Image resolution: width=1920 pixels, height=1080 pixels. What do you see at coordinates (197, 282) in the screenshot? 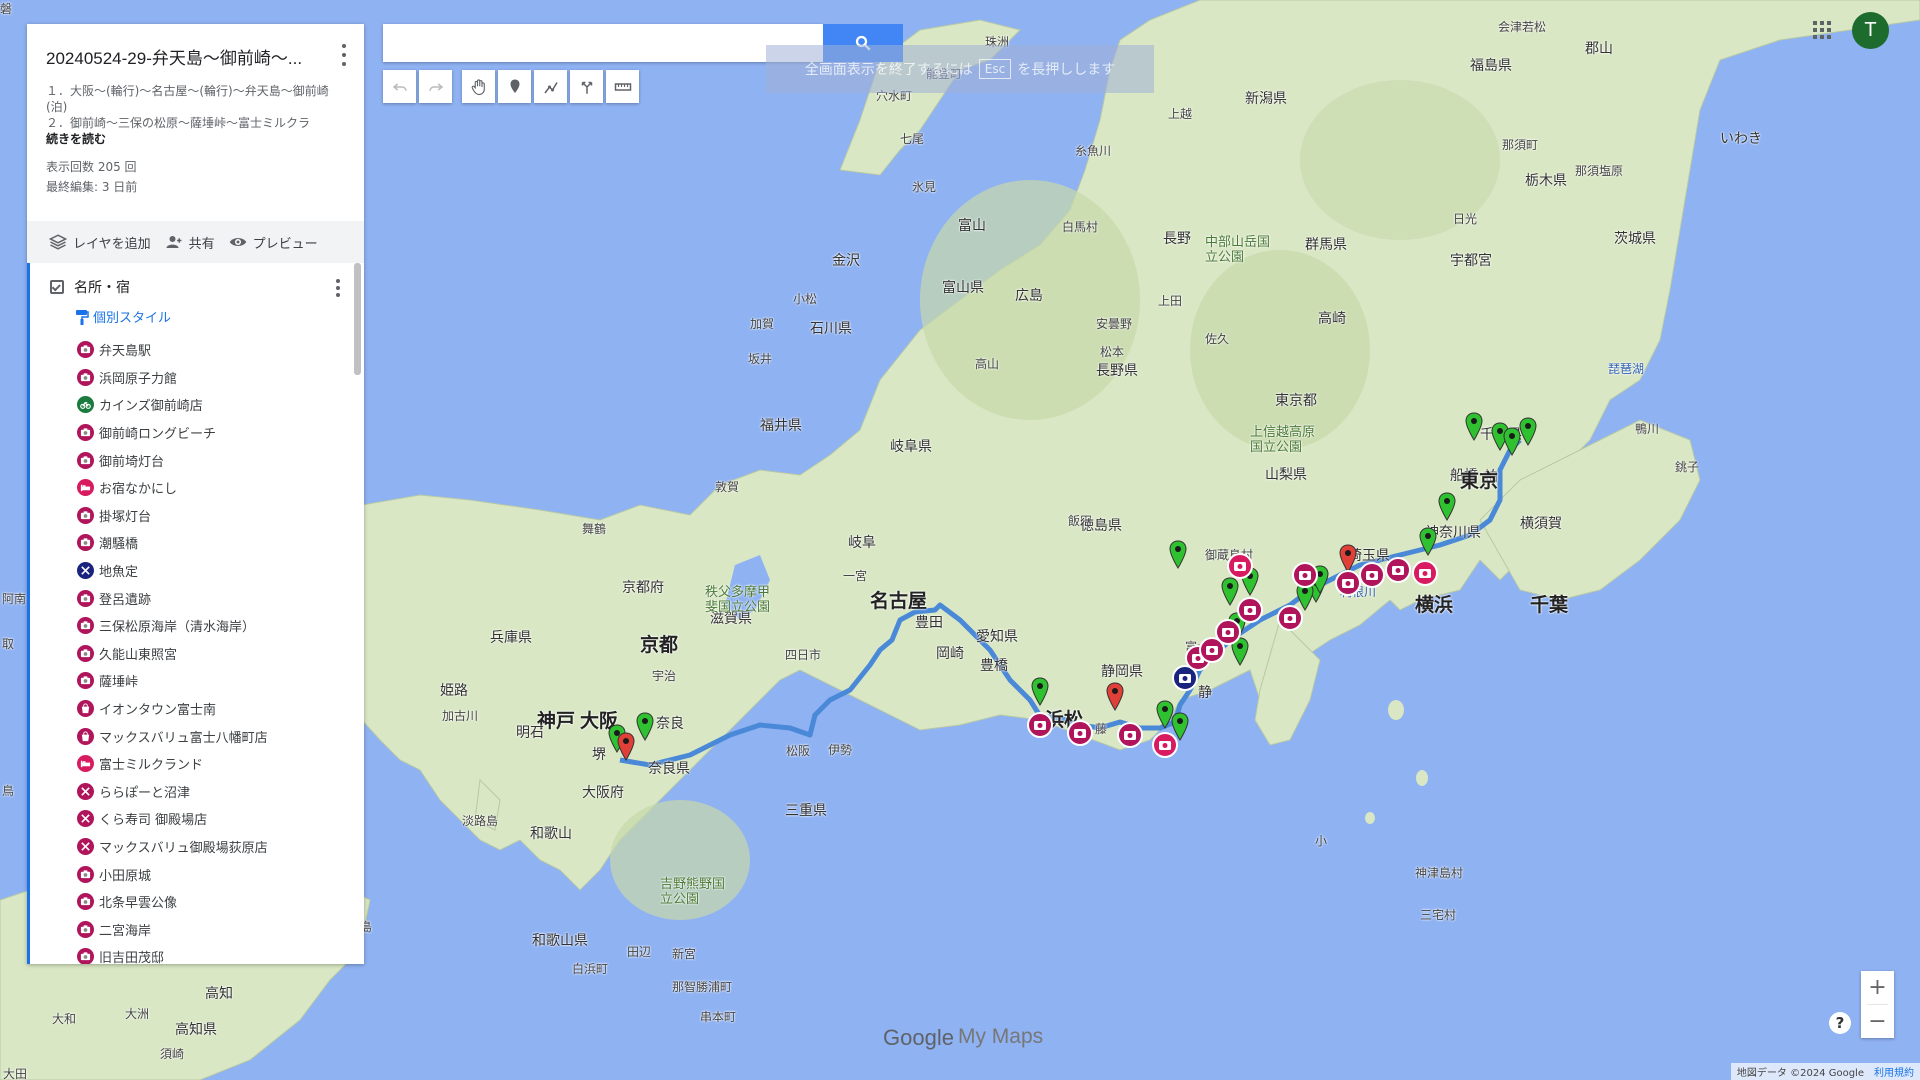
I see `layer-header: 名所・宿` at bounding box center [197, 282].